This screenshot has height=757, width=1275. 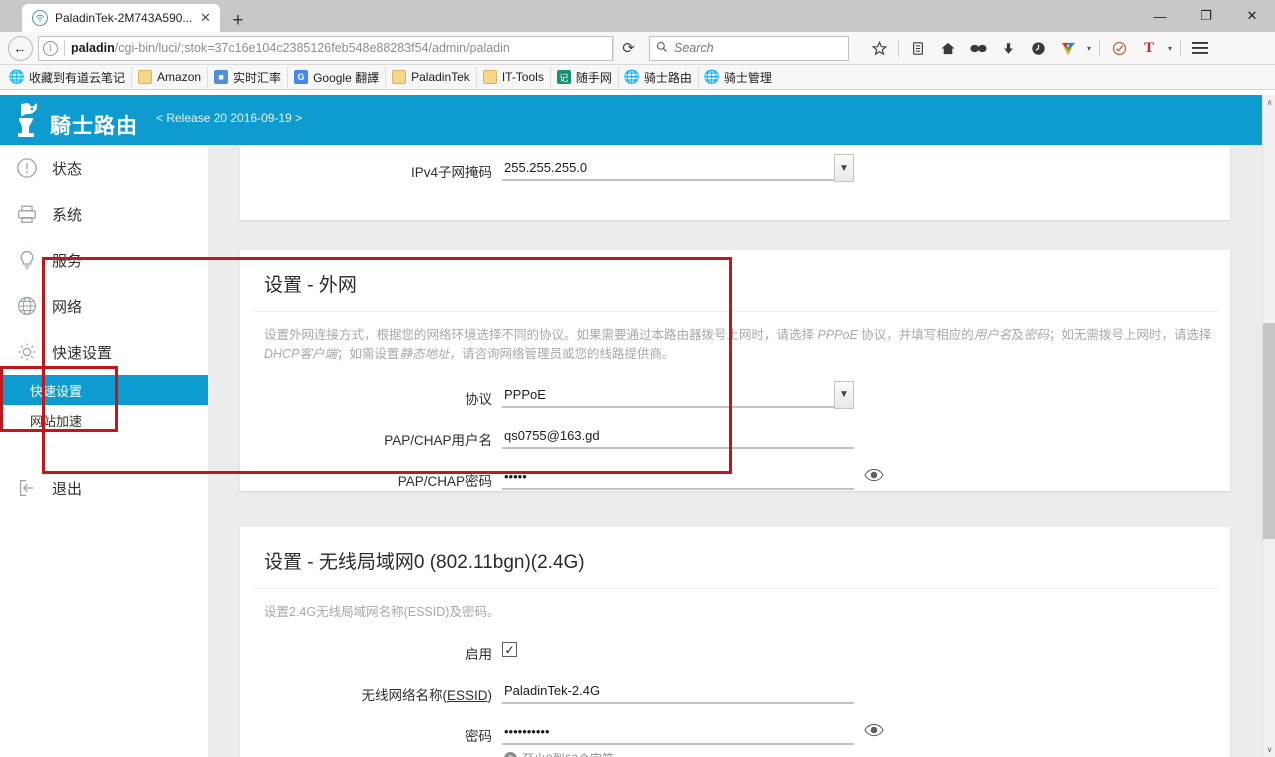 I want to click on sidebar-item-status: 状态, so click(x=104, y=168).